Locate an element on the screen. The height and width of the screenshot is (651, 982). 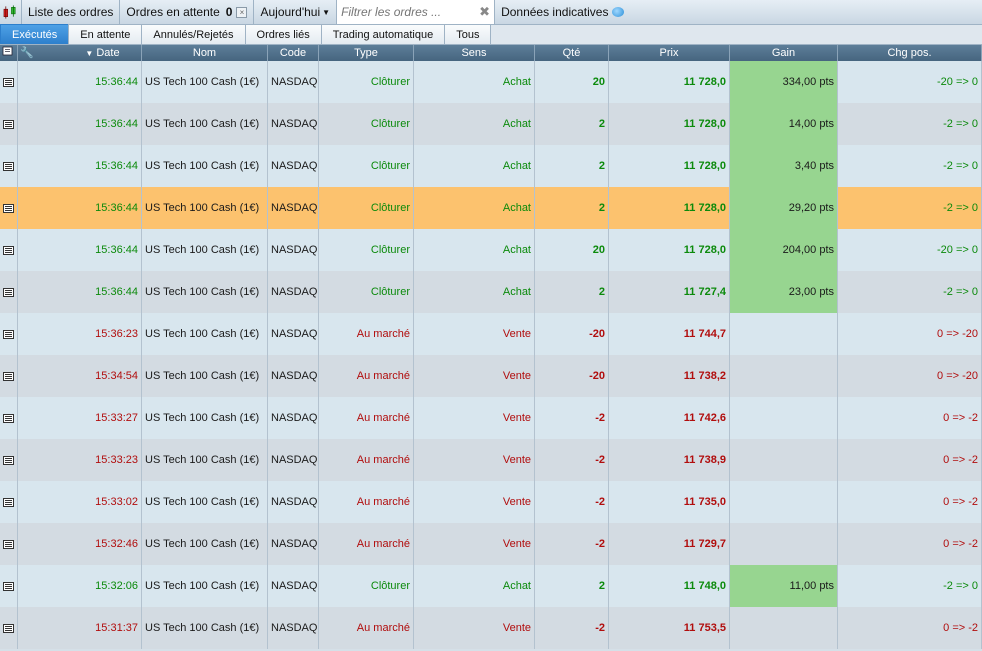
cell-qte: 20 is located at coordinates (572, 82).